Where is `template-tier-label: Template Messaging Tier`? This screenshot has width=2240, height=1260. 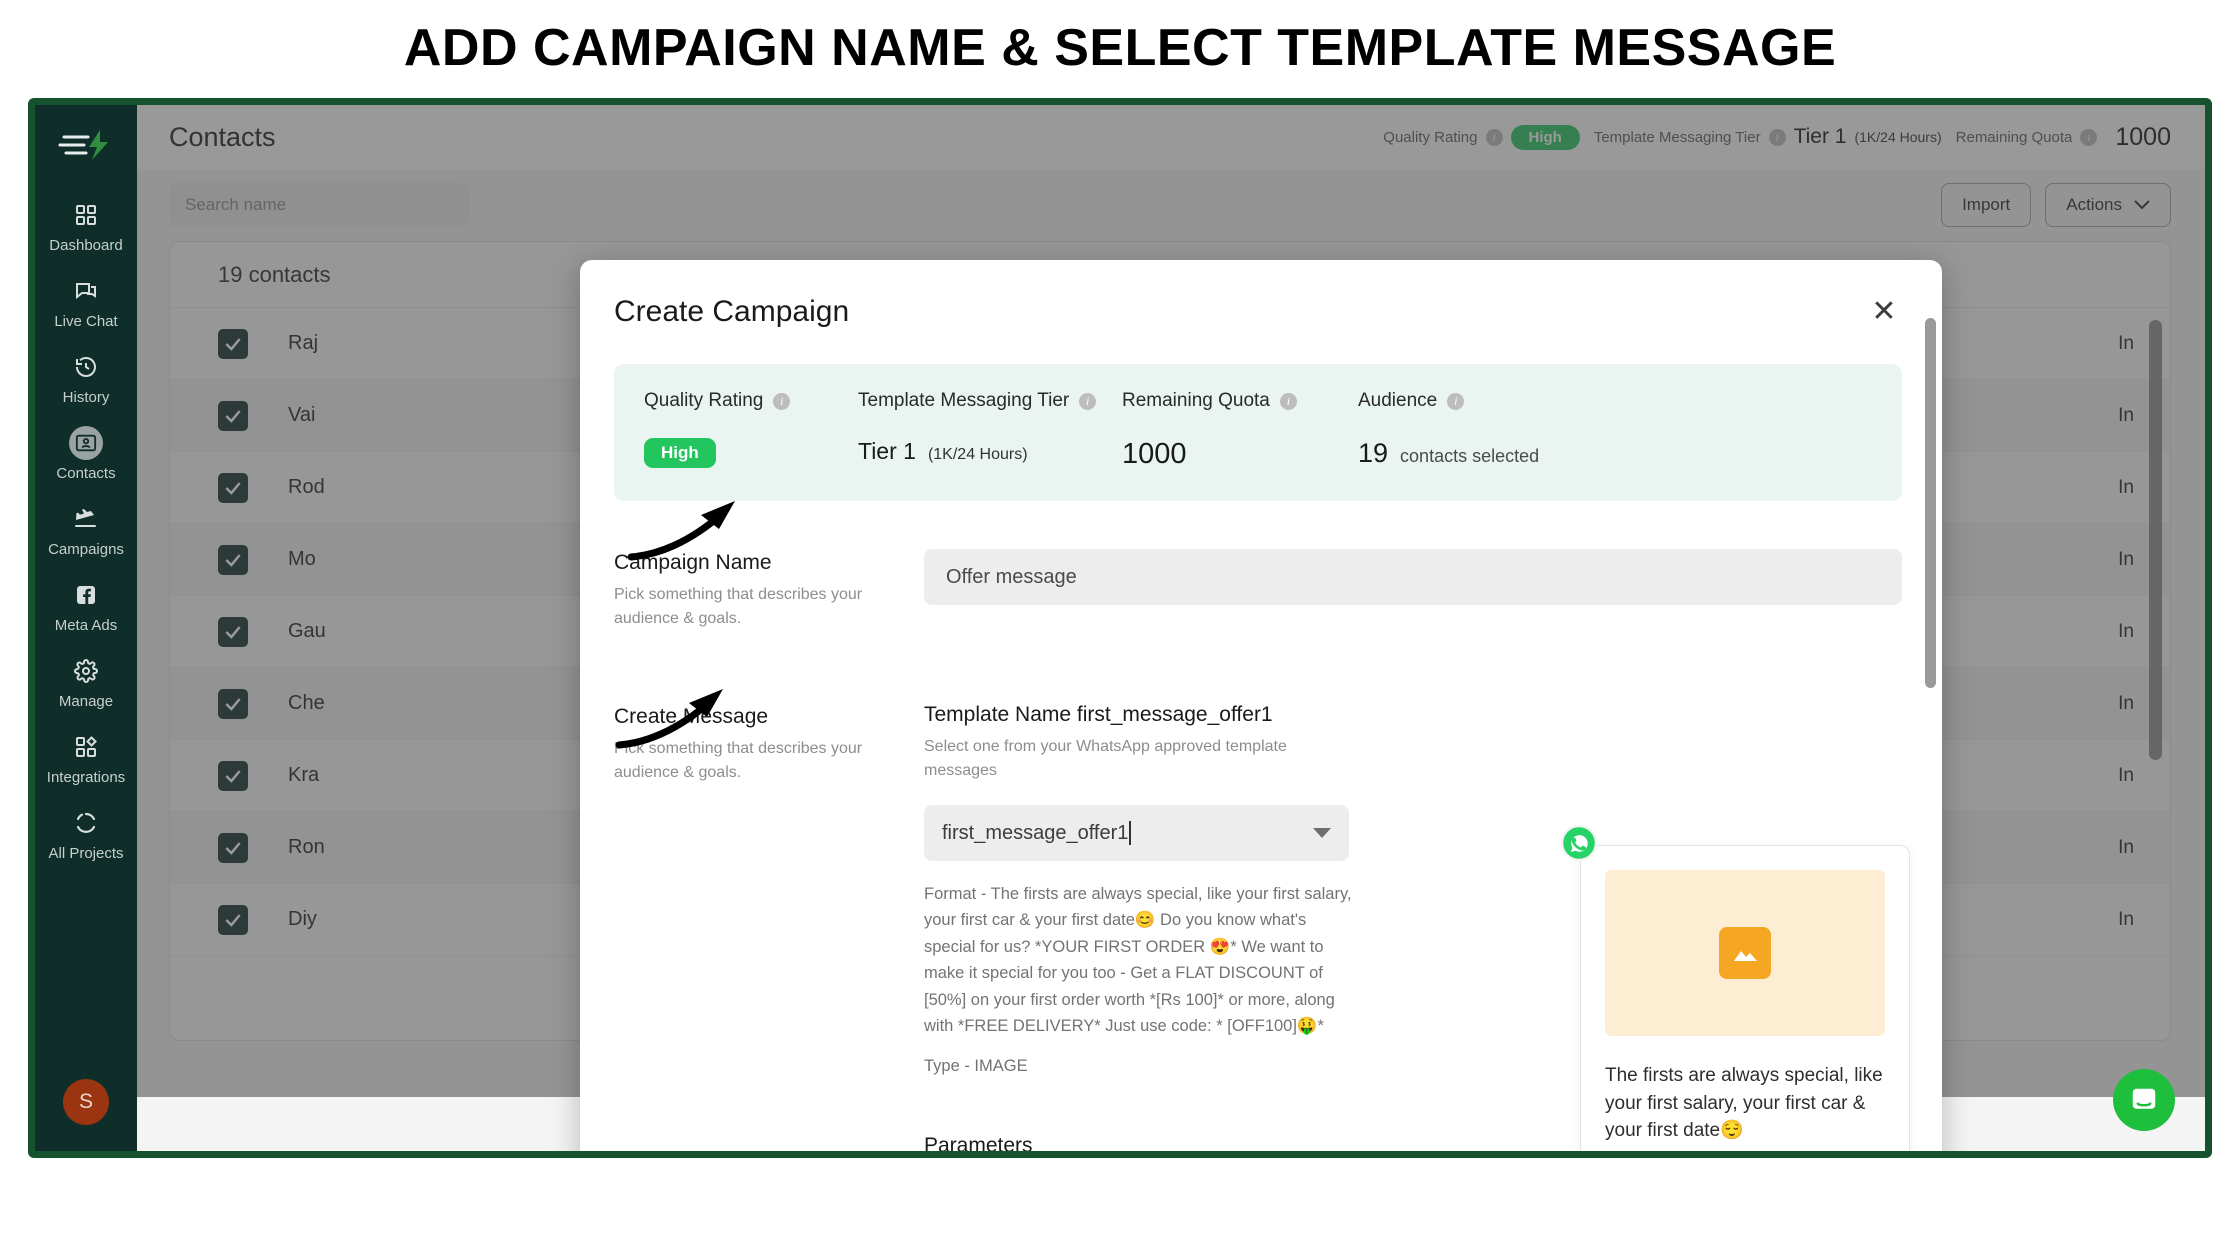
template-tier-label: Template Messaging Tier is located at coordinates (1677, 137).